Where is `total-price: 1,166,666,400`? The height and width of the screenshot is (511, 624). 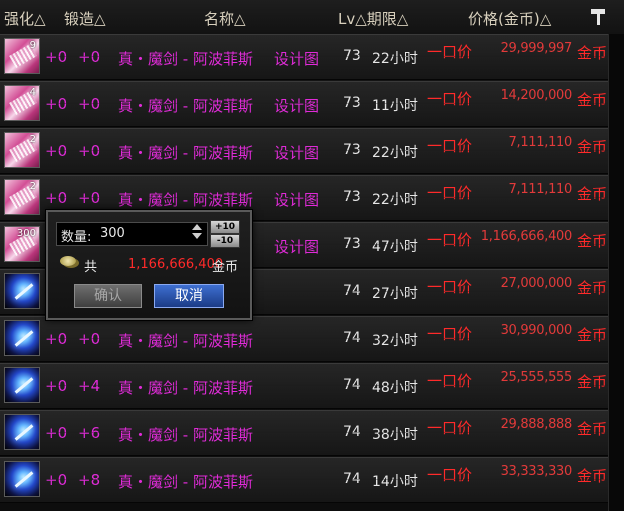
total-price: 1,166,666,400 is located at coordinates (176, 264).